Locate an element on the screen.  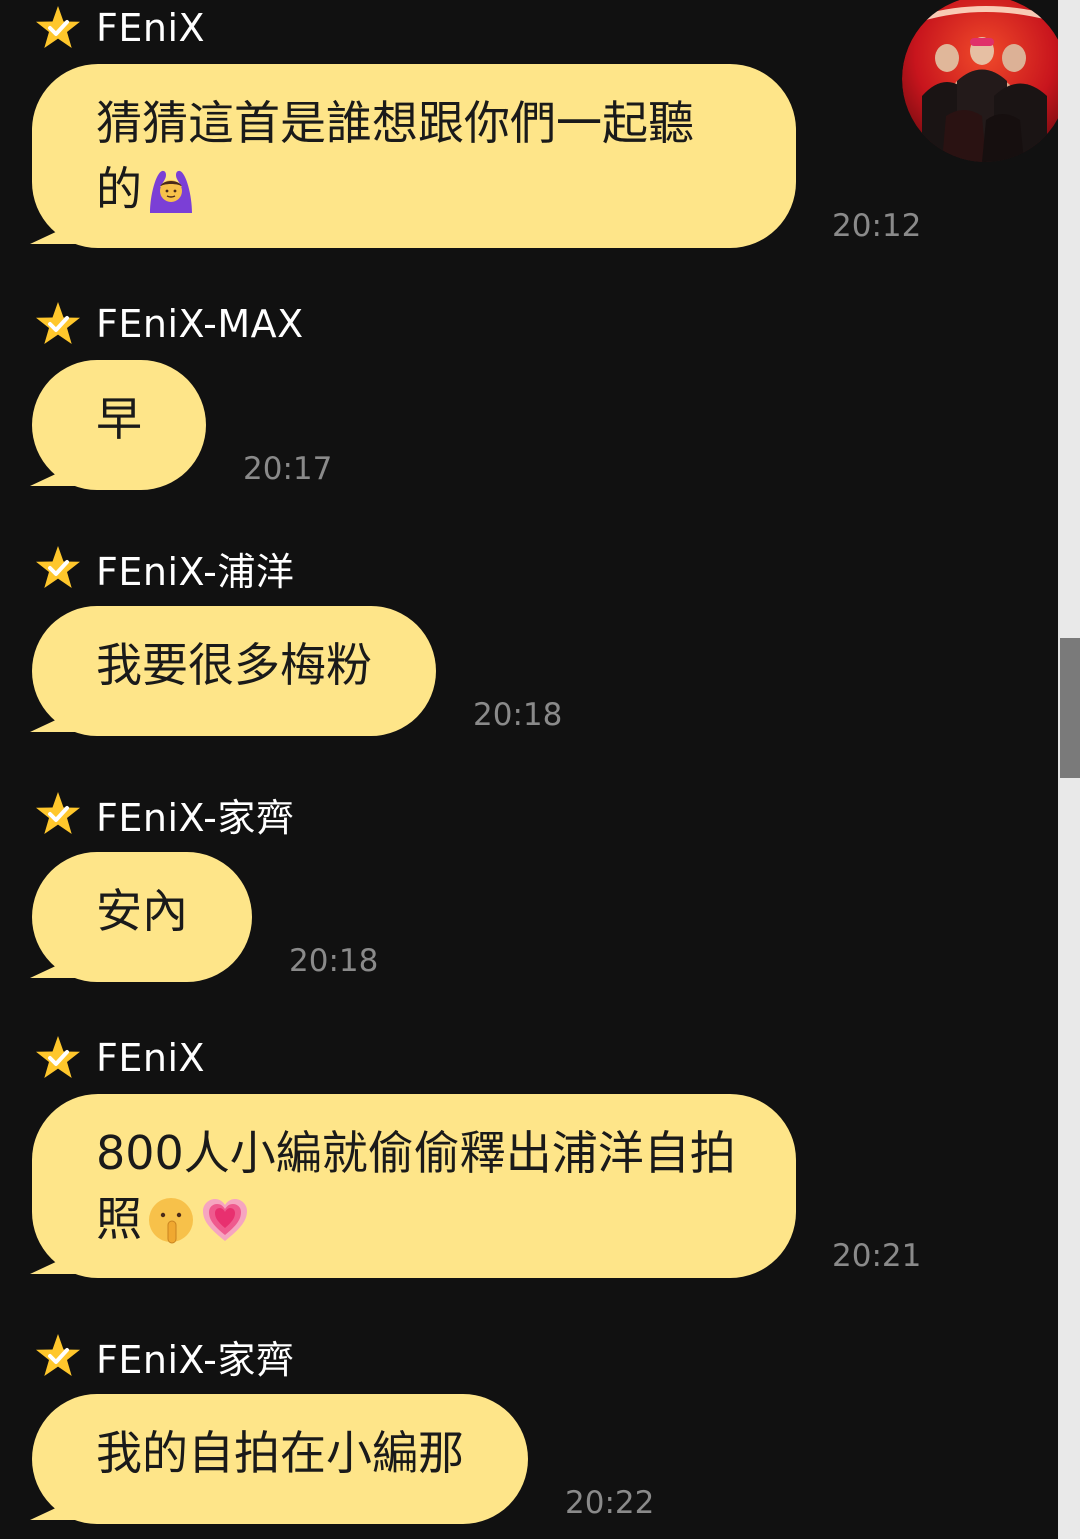
message-timestamp: 20:17 is located at coordinates (288, 469).